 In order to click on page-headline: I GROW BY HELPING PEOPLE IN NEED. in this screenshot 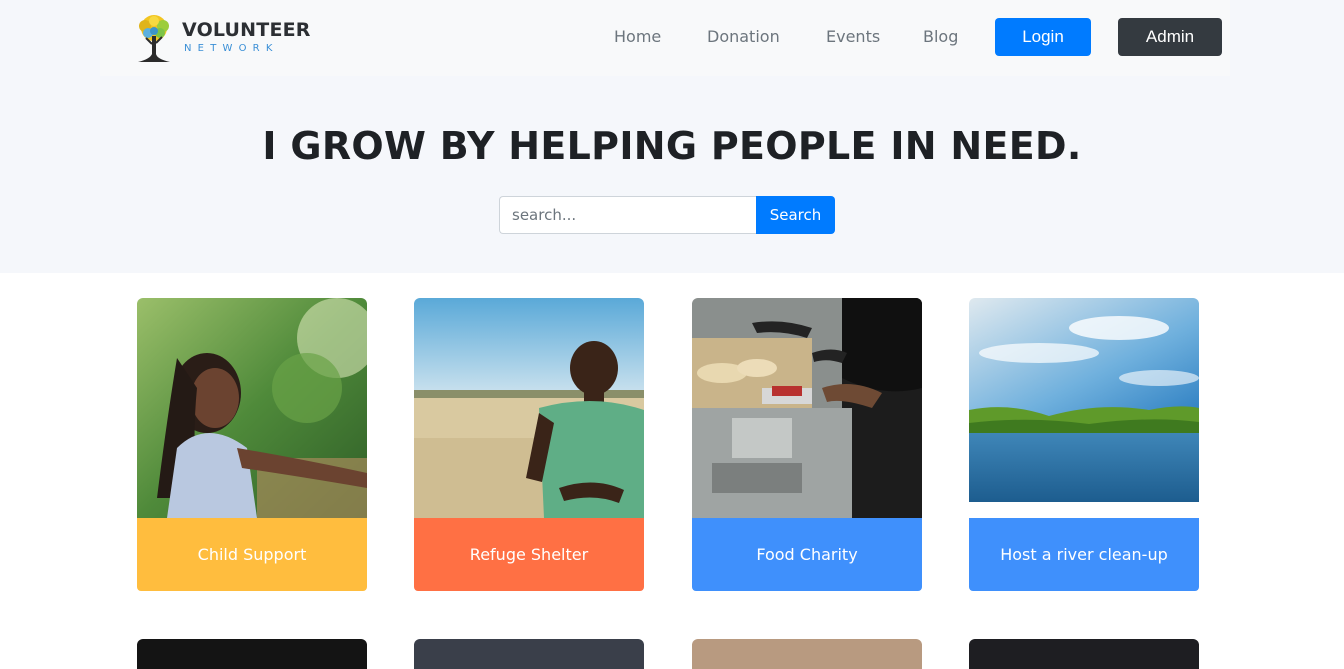, I will do `click(672, 146)`.